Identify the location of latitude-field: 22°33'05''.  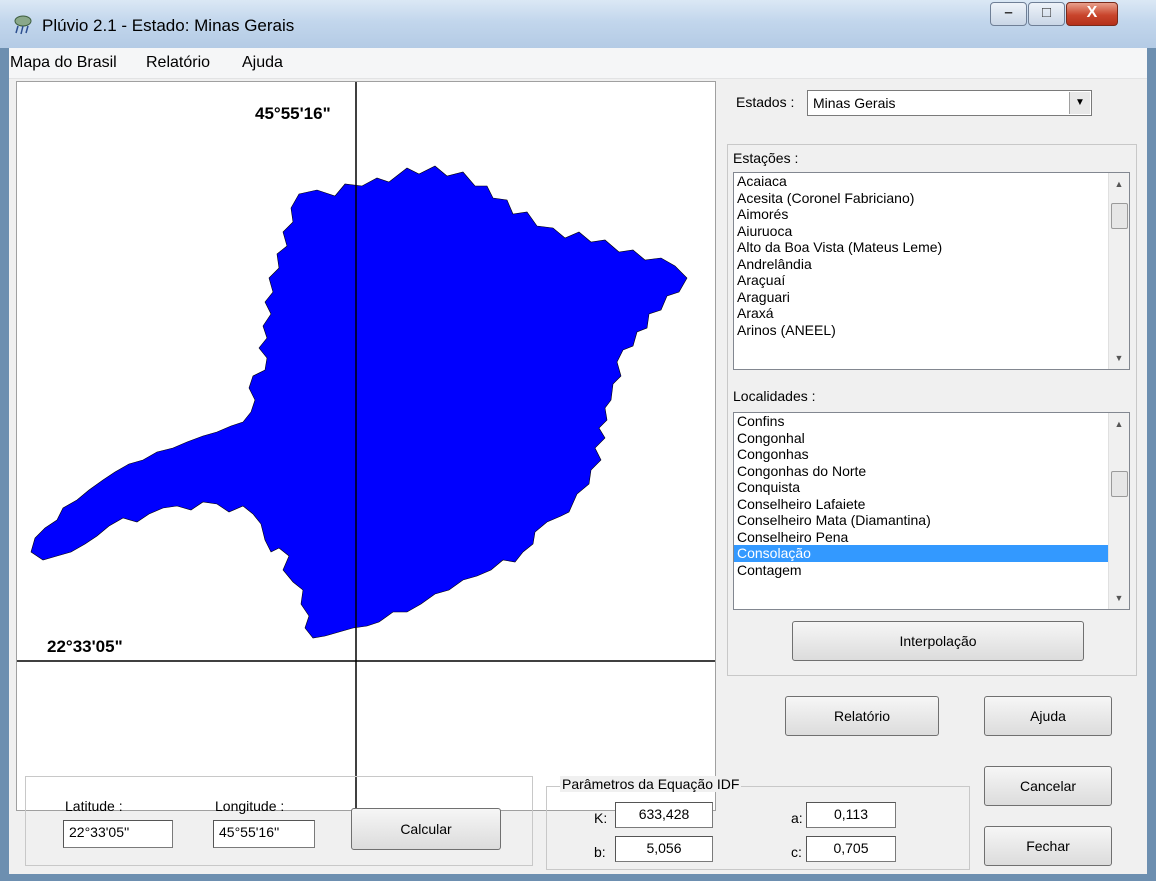
(118, 834).